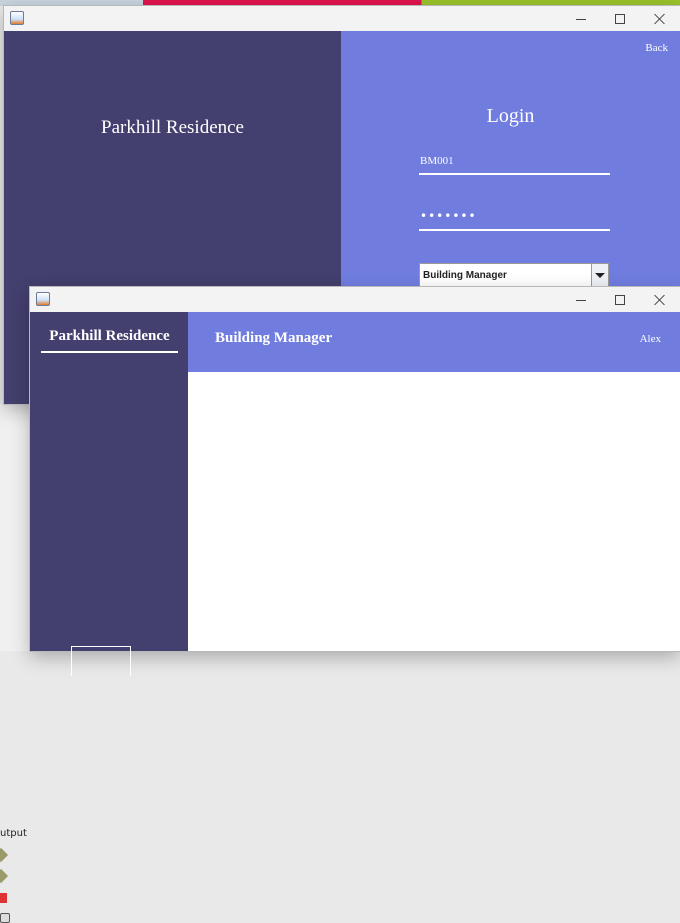 This screenshot has height=923, width=680. What do you see at coordinates (510, 116) in the screenshot?
I see `login-title: Login` at bounding box center [510, 116].